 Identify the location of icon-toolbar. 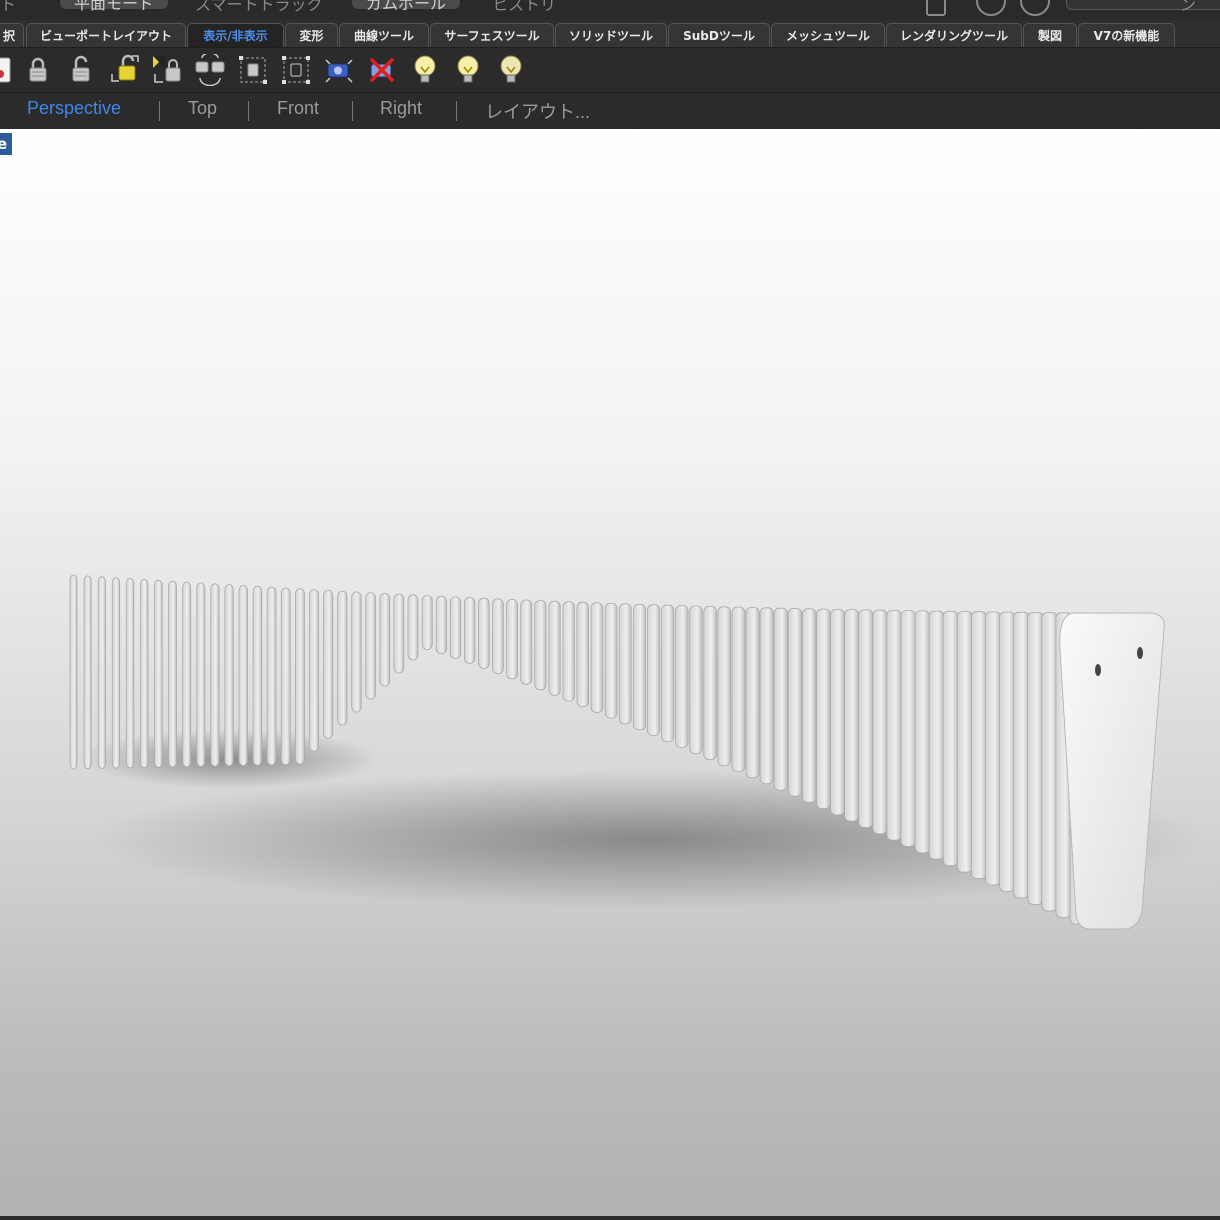
(610, 70).